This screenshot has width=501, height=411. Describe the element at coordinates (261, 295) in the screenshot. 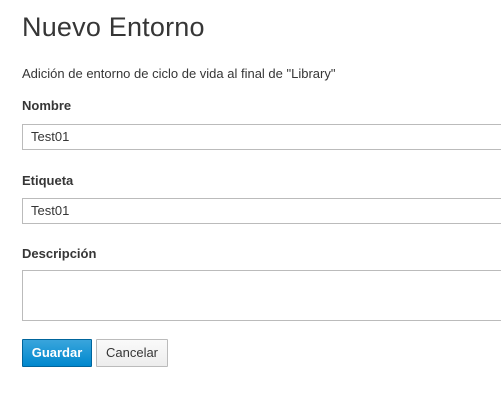

I see `description-textarea` at that location.